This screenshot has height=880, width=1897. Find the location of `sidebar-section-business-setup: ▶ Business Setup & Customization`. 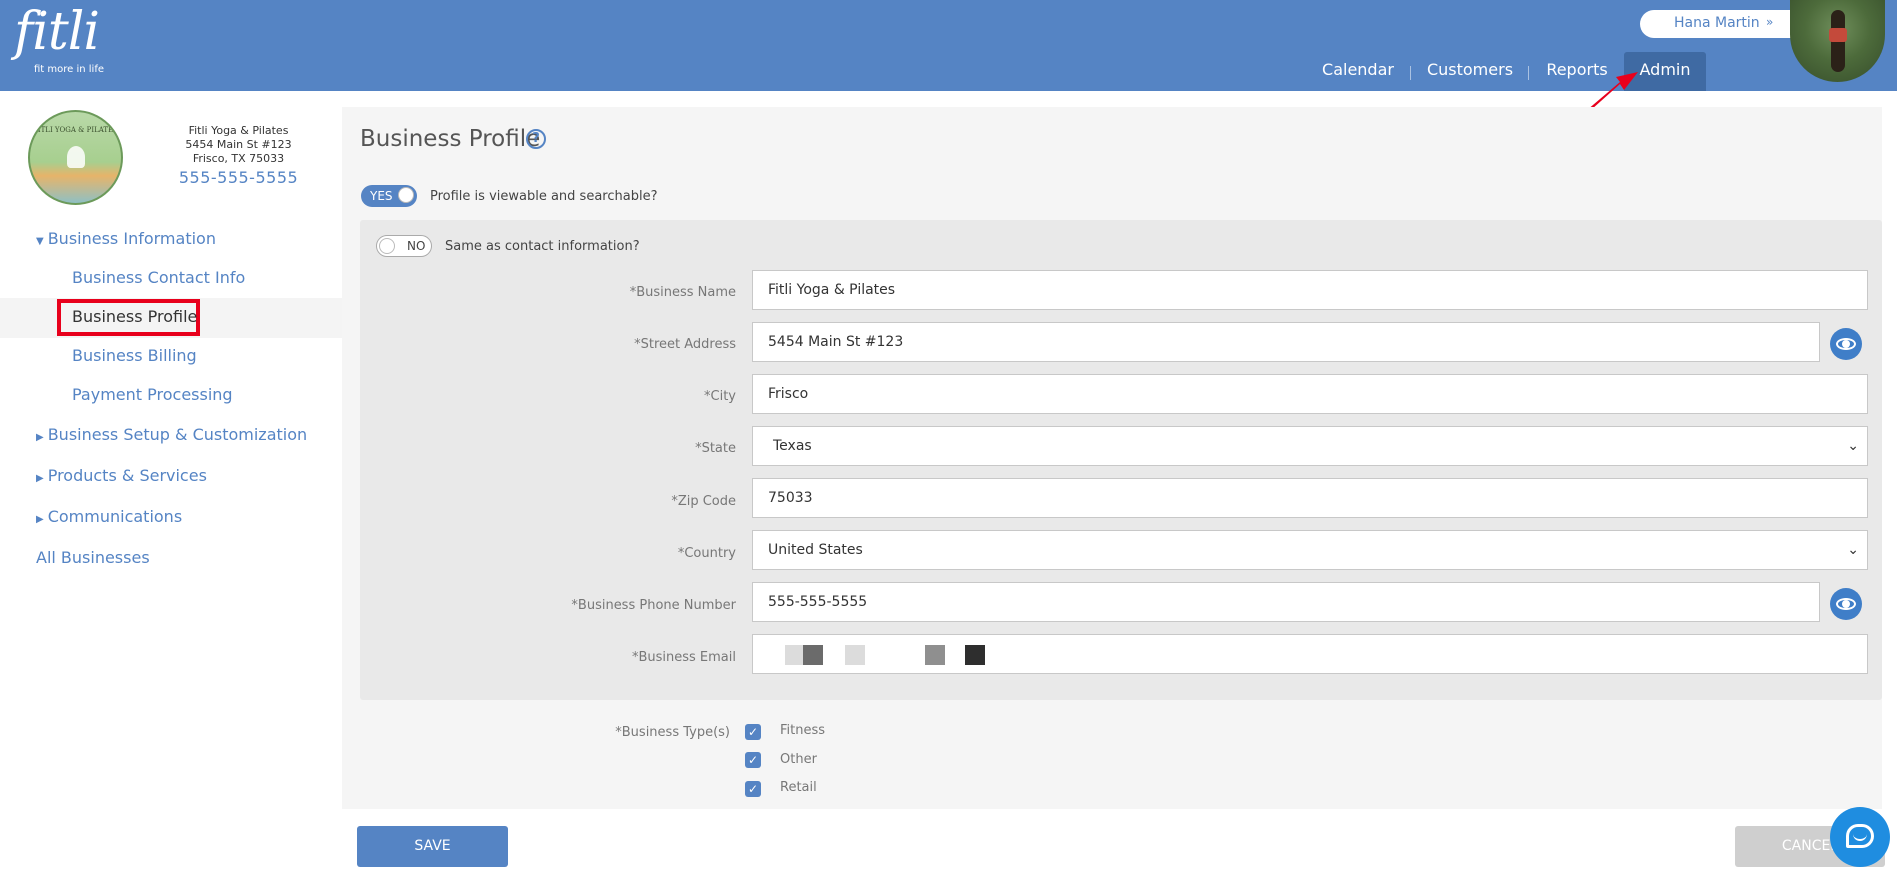

sidebar-section-business-setup: ▶ Business Setup & Customization is located at coordinates (171, 434).